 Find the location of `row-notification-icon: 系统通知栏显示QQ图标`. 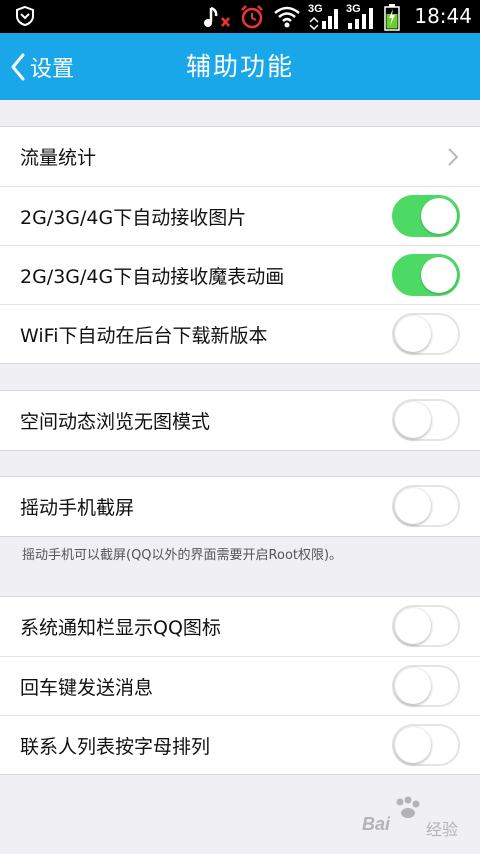

row-notification-icon: 系统通知栏显示QQ图标 is located at coordinates (240, 626).